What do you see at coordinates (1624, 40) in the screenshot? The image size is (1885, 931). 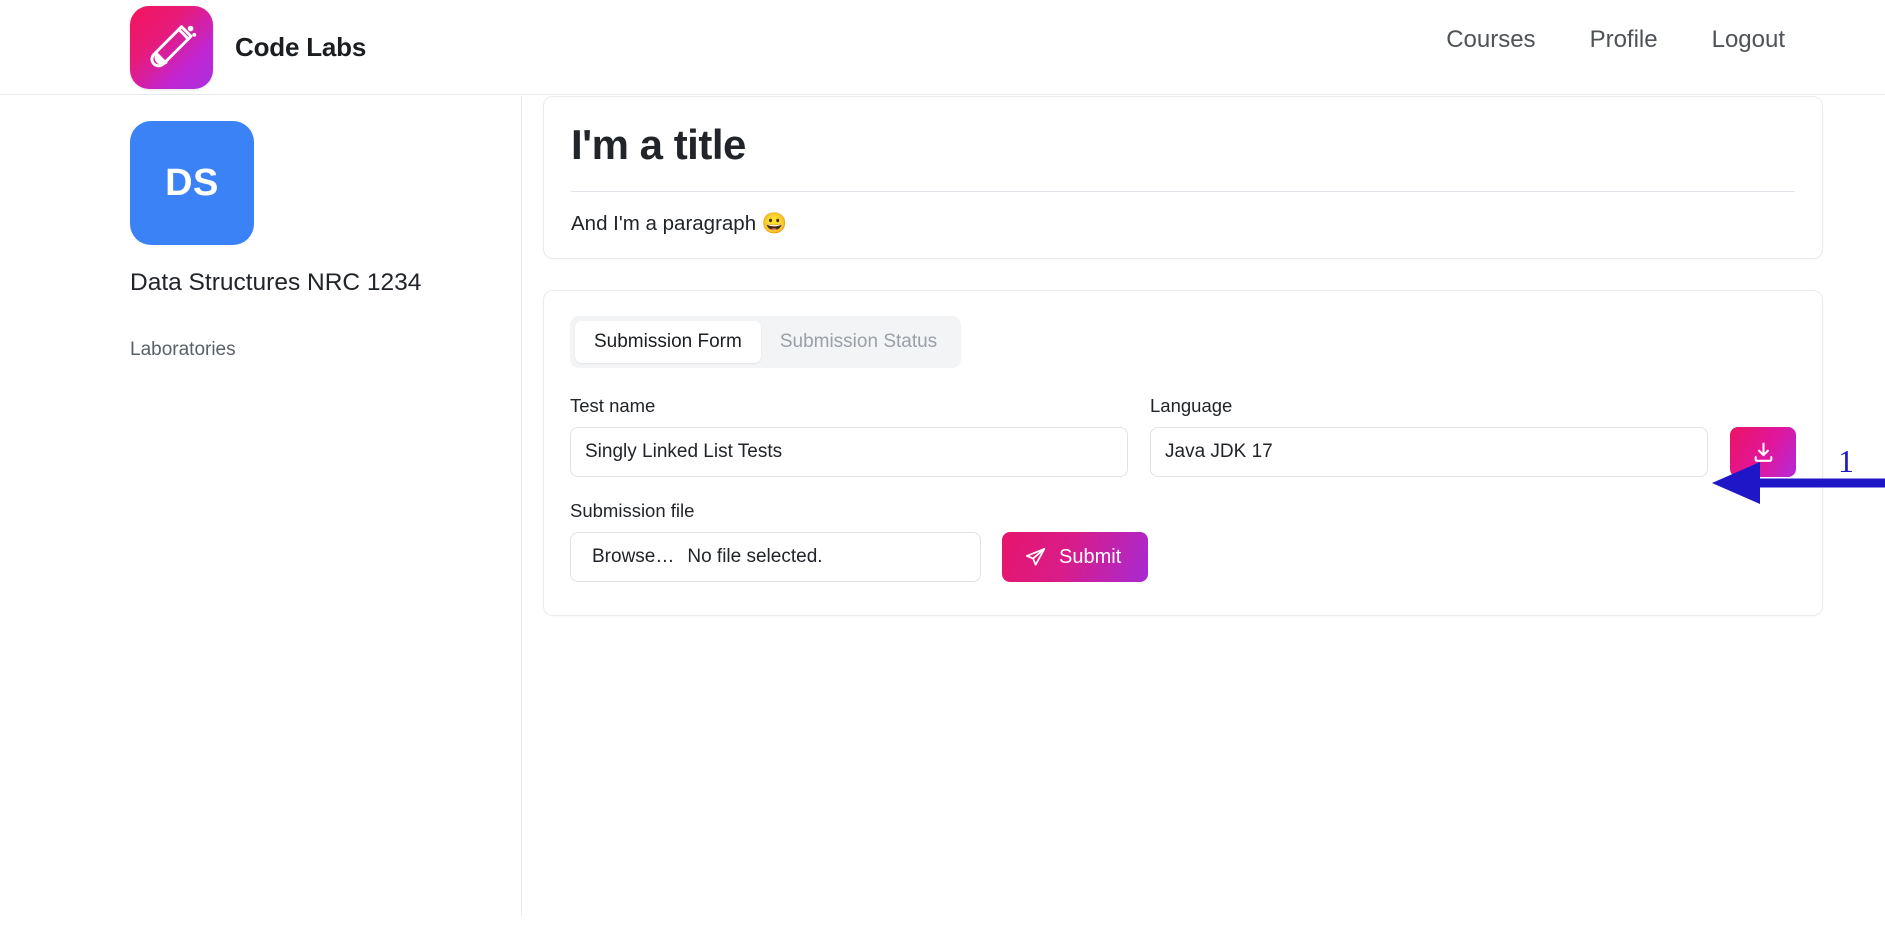 I see `nav-link-profile: Profile` at bounding box center [1624, 40].